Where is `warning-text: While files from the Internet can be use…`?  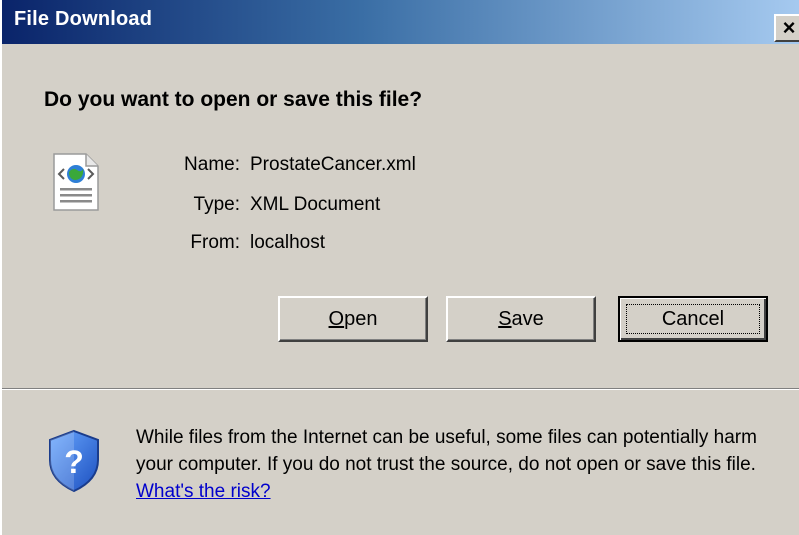 warning-text: While files from the Internet can be use… is located at coordinates (446, 451).